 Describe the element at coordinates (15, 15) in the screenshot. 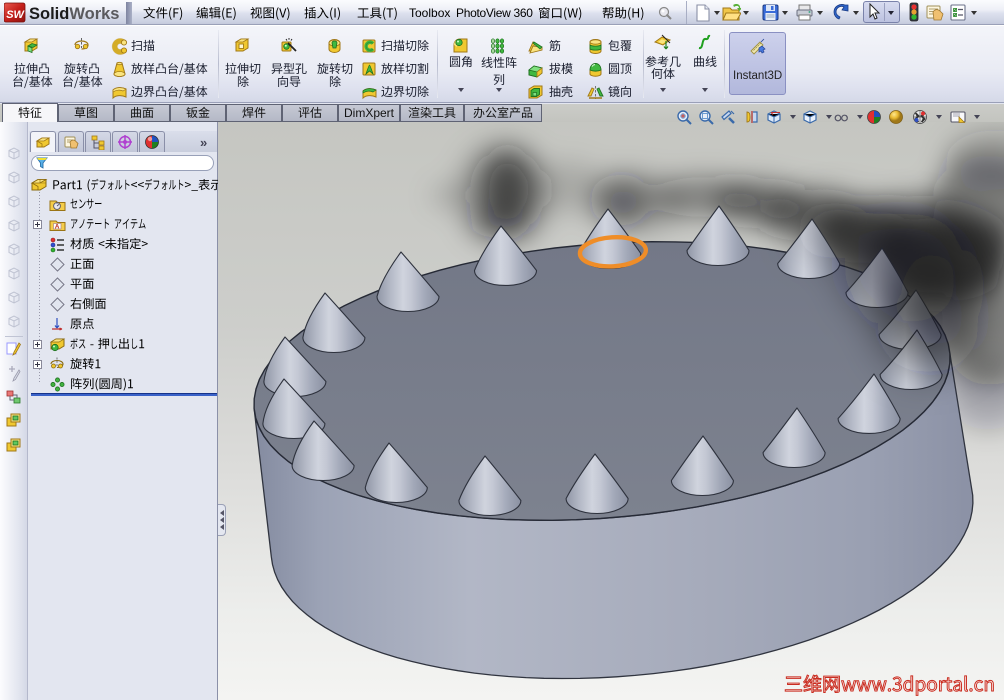

I see `svg-text: SW` at that location.